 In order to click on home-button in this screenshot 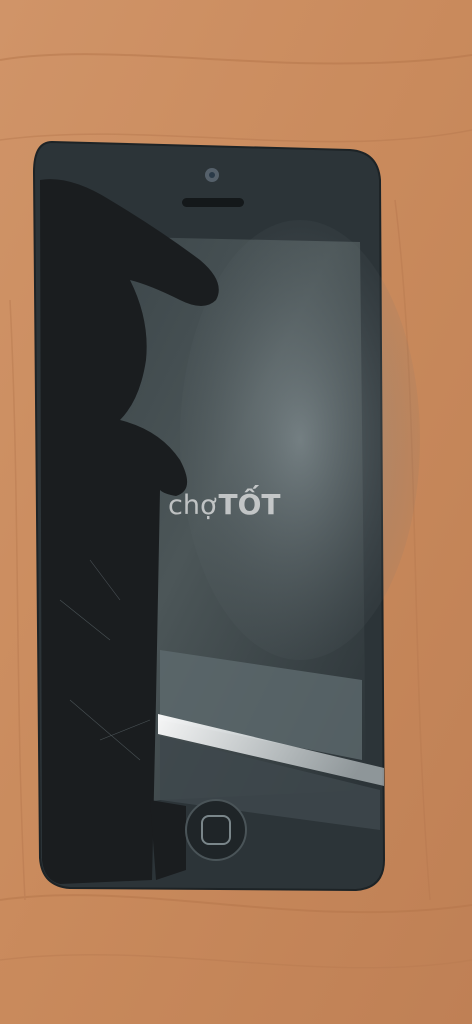, I will do `click(216, 830)`.